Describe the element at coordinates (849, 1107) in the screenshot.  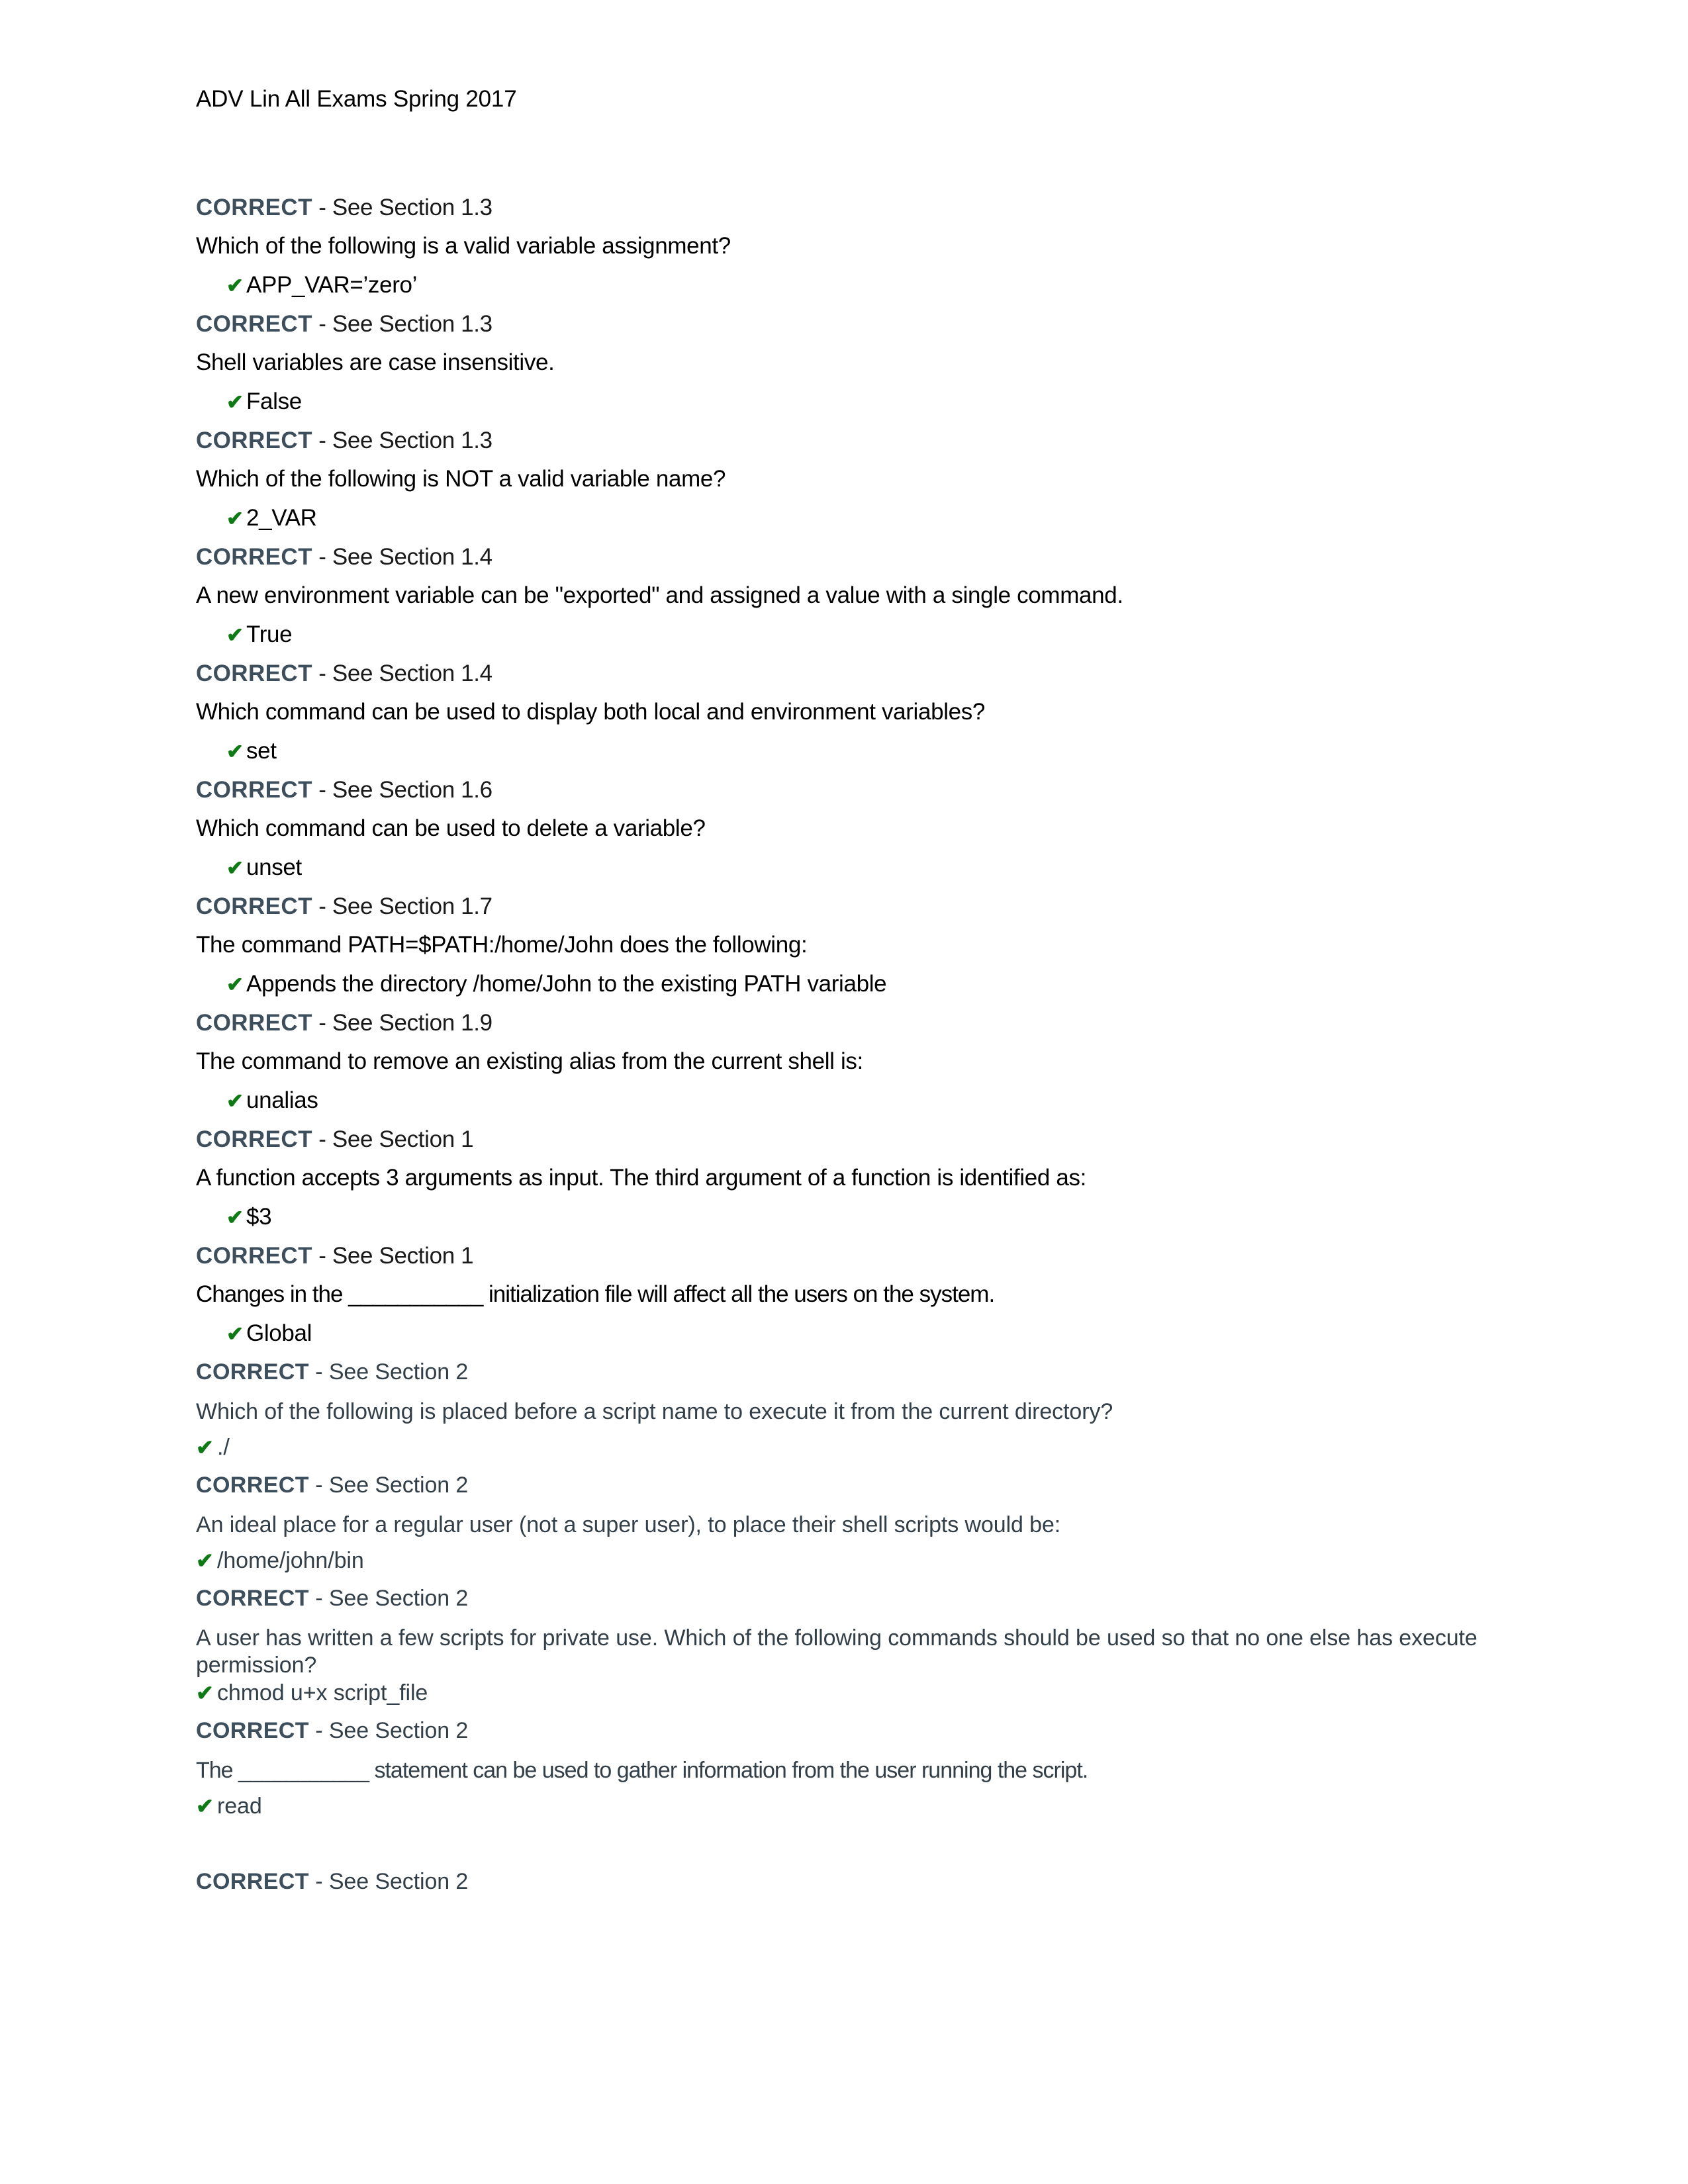
I see `answer-row: ✔ unalias` at that location.